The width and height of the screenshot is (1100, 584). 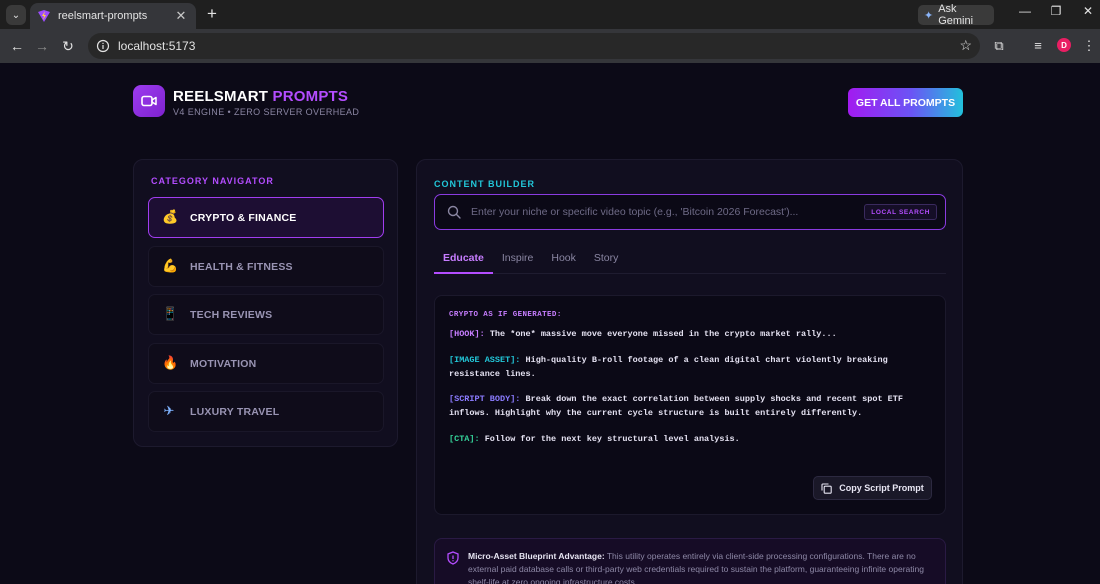 I want to click on menu-icon: ⋮, so click(x=1089, y=46).